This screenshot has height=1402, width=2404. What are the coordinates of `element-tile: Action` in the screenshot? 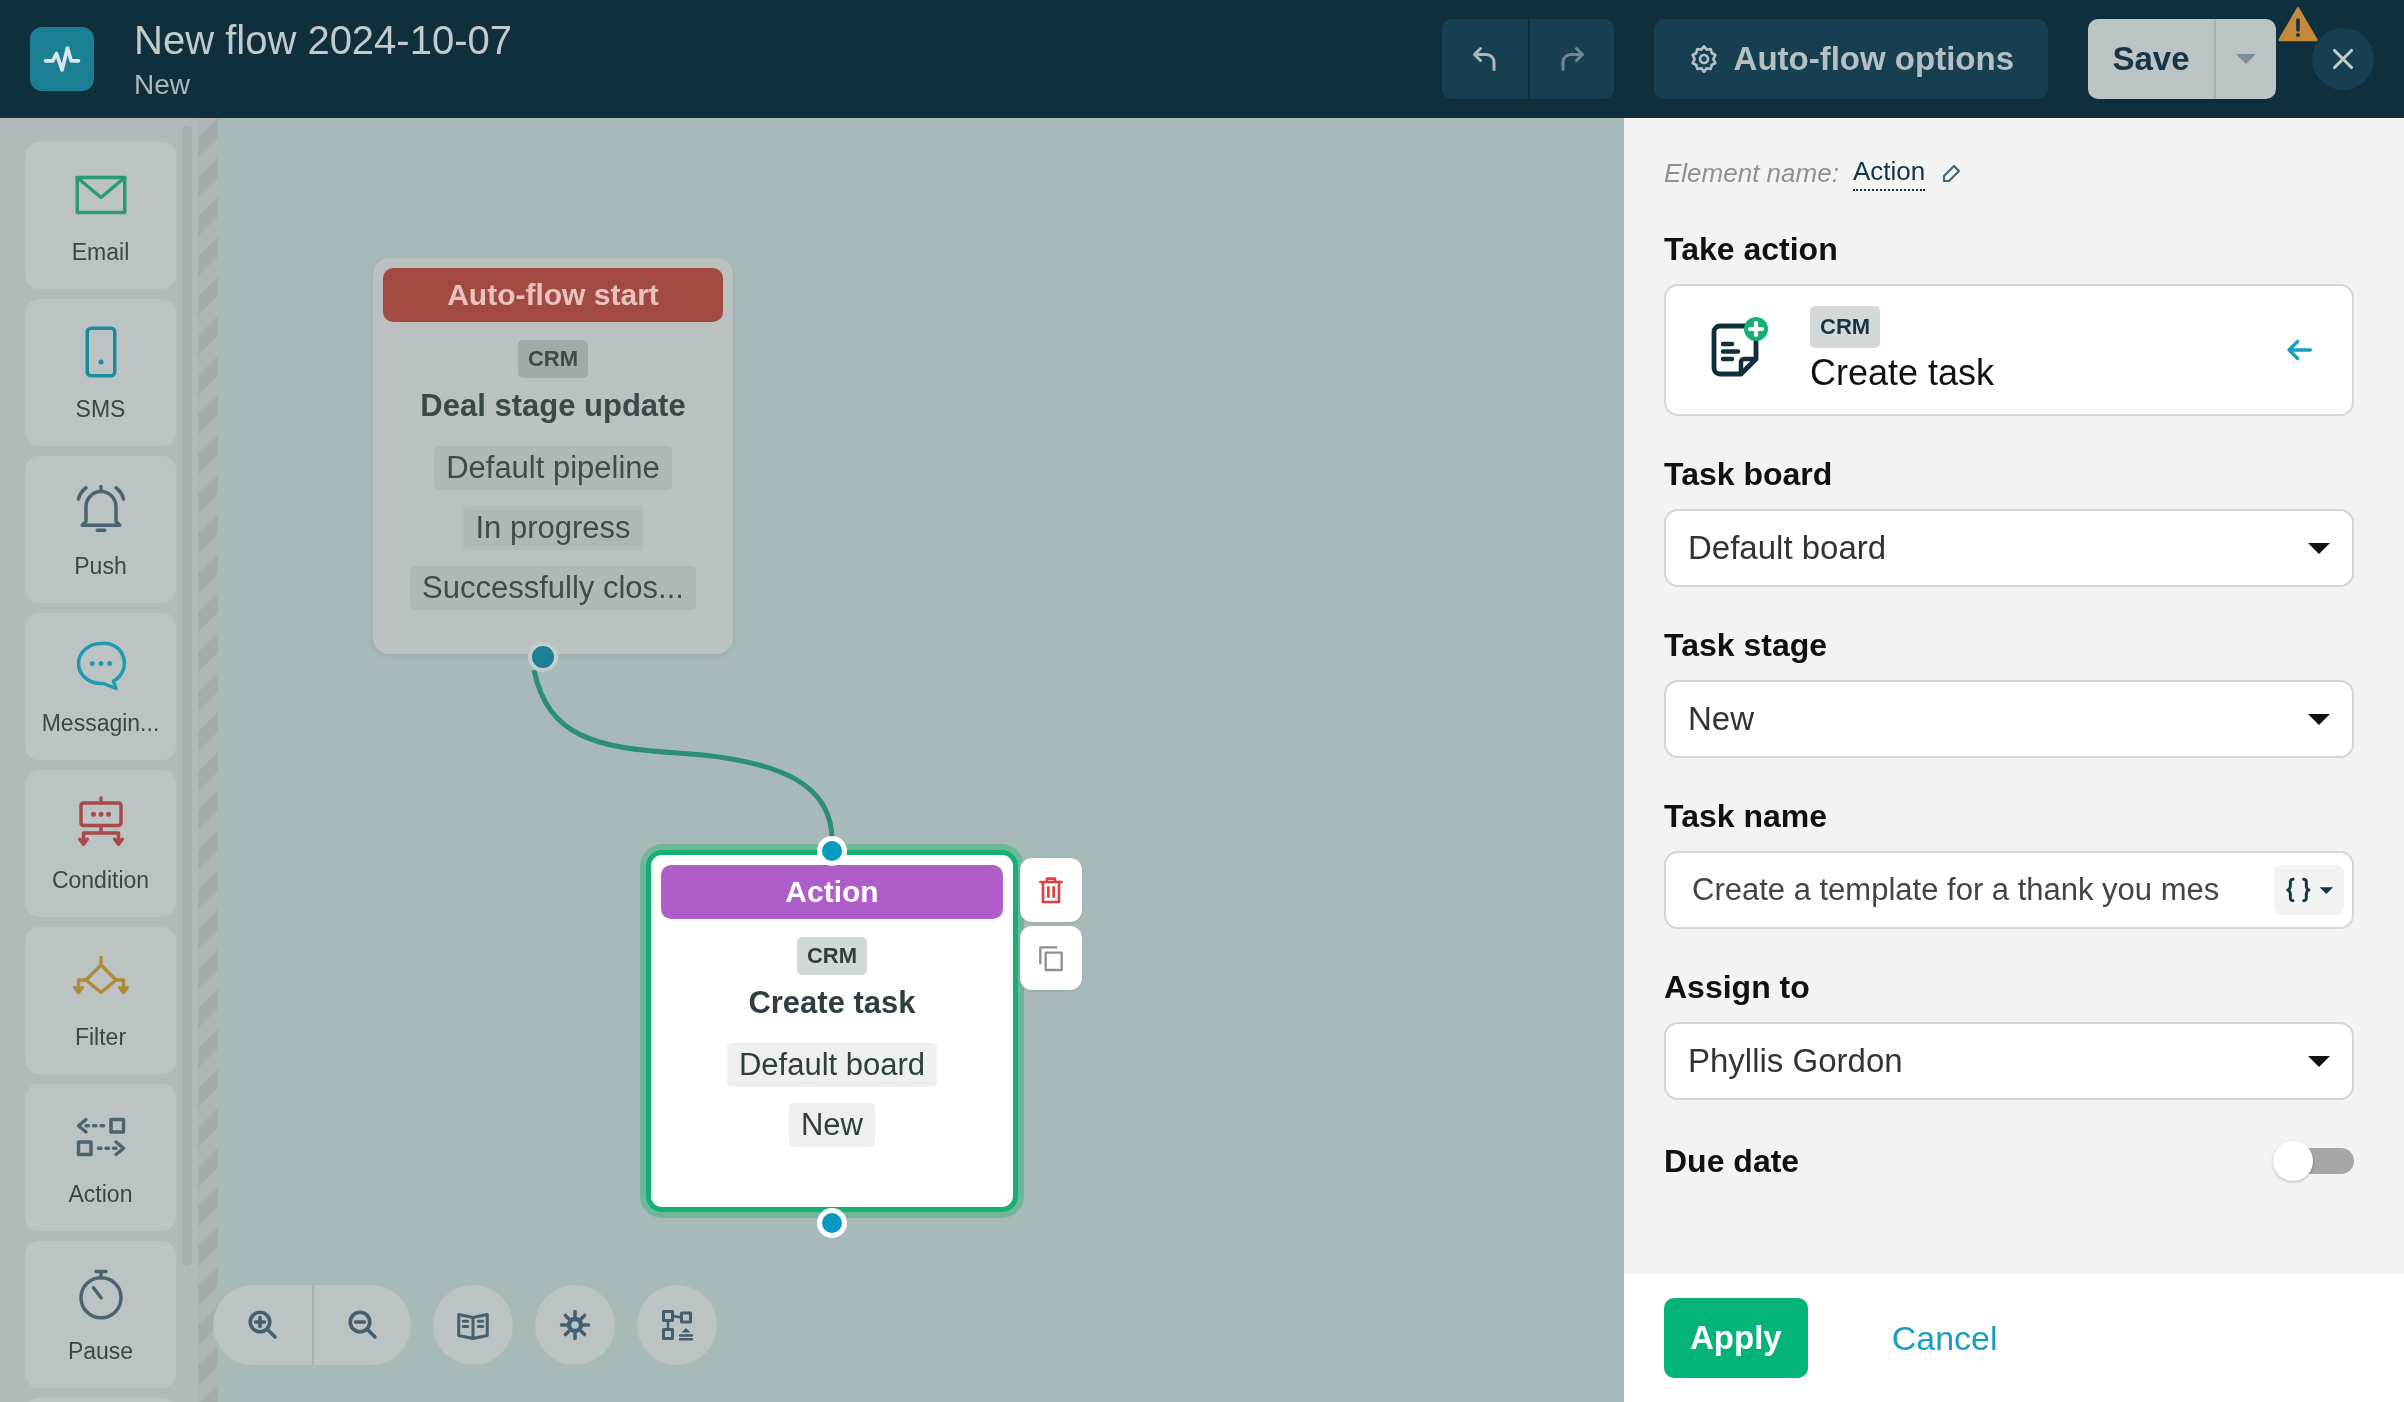 It's located at (100, 1157).